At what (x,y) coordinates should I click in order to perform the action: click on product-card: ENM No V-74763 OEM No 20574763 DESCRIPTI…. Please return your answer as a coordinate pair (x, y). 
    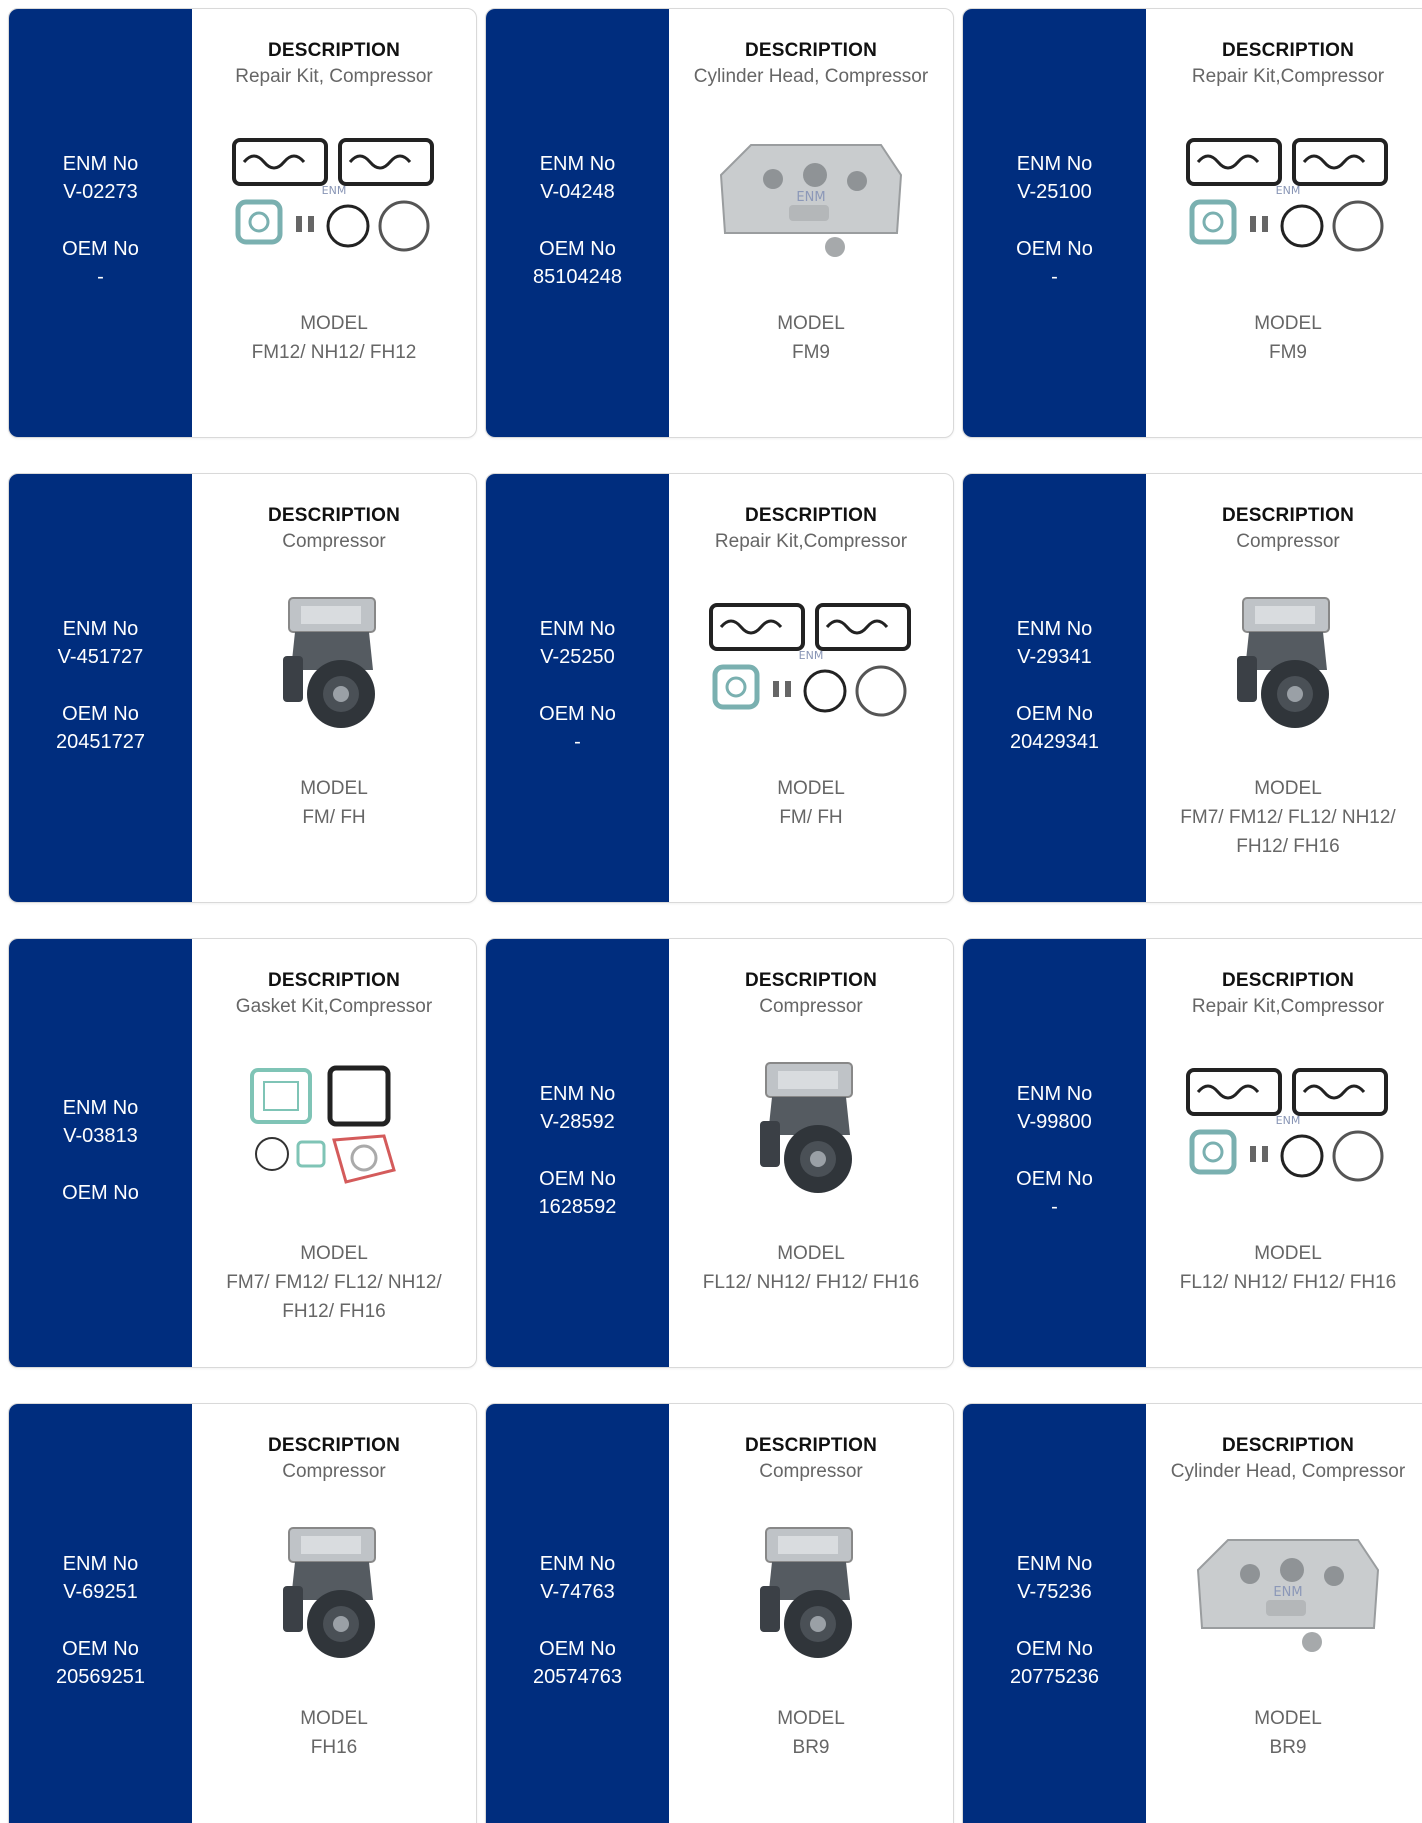
    Looking at the image, I should click on (719, 1613).